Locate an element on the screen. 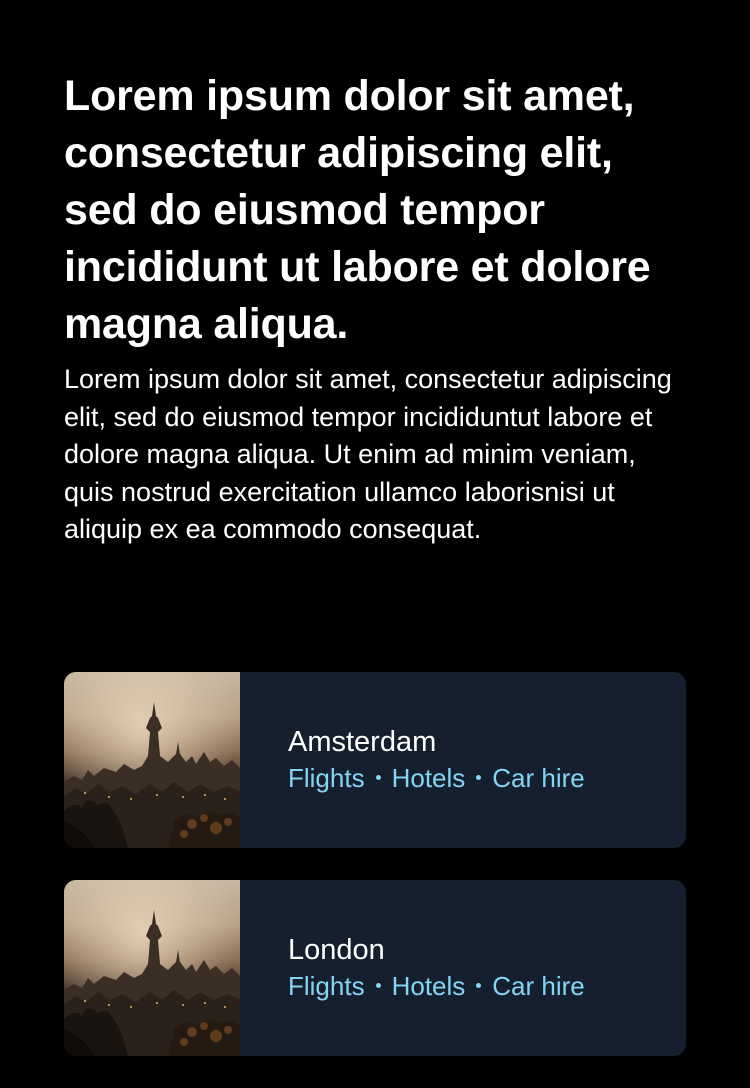 This screenshot has width=750, height=1088. destination-card-london: London Flights Hotels Car hire is located at coordinates (375, 968).